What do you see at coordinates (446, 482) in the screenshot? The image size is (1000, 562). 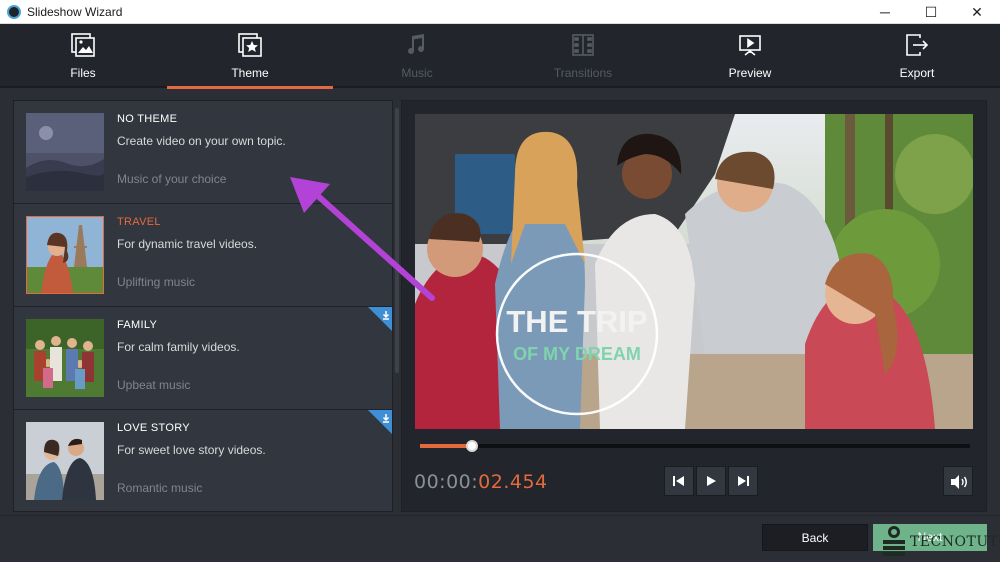 I see `timecode-prefix: 00:00:` at bounding box center [446, 482].